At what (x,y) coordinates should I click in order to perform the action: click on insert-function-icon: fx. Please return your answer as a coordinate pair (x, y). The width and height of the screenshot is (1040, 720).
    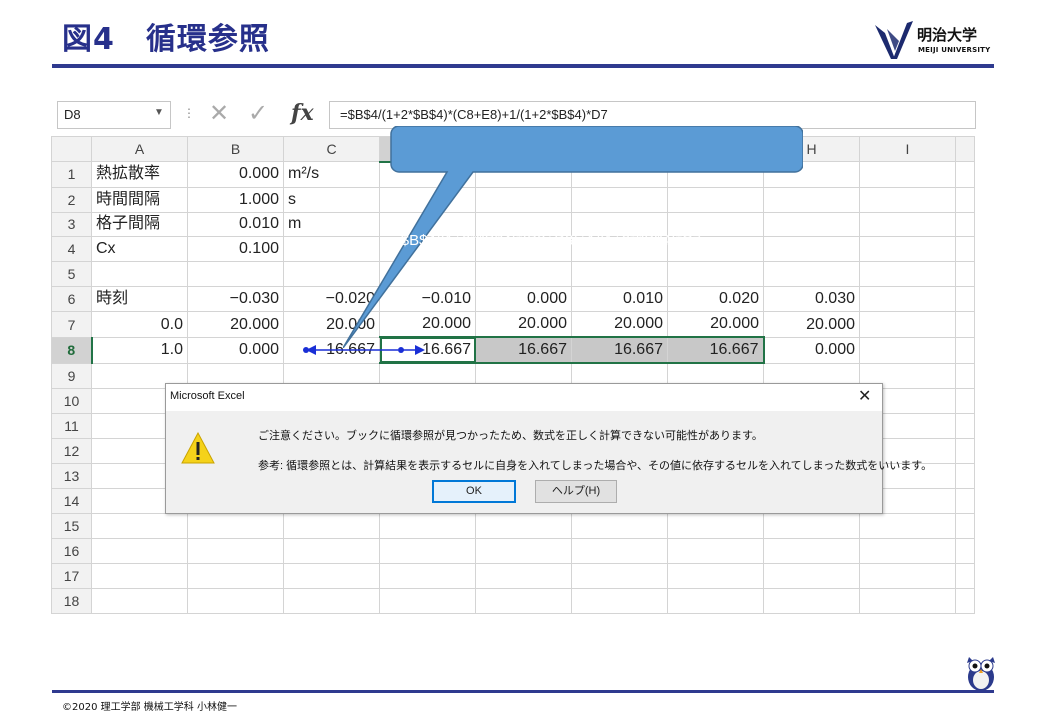
    Looking at the image, I should click on (302, 113).